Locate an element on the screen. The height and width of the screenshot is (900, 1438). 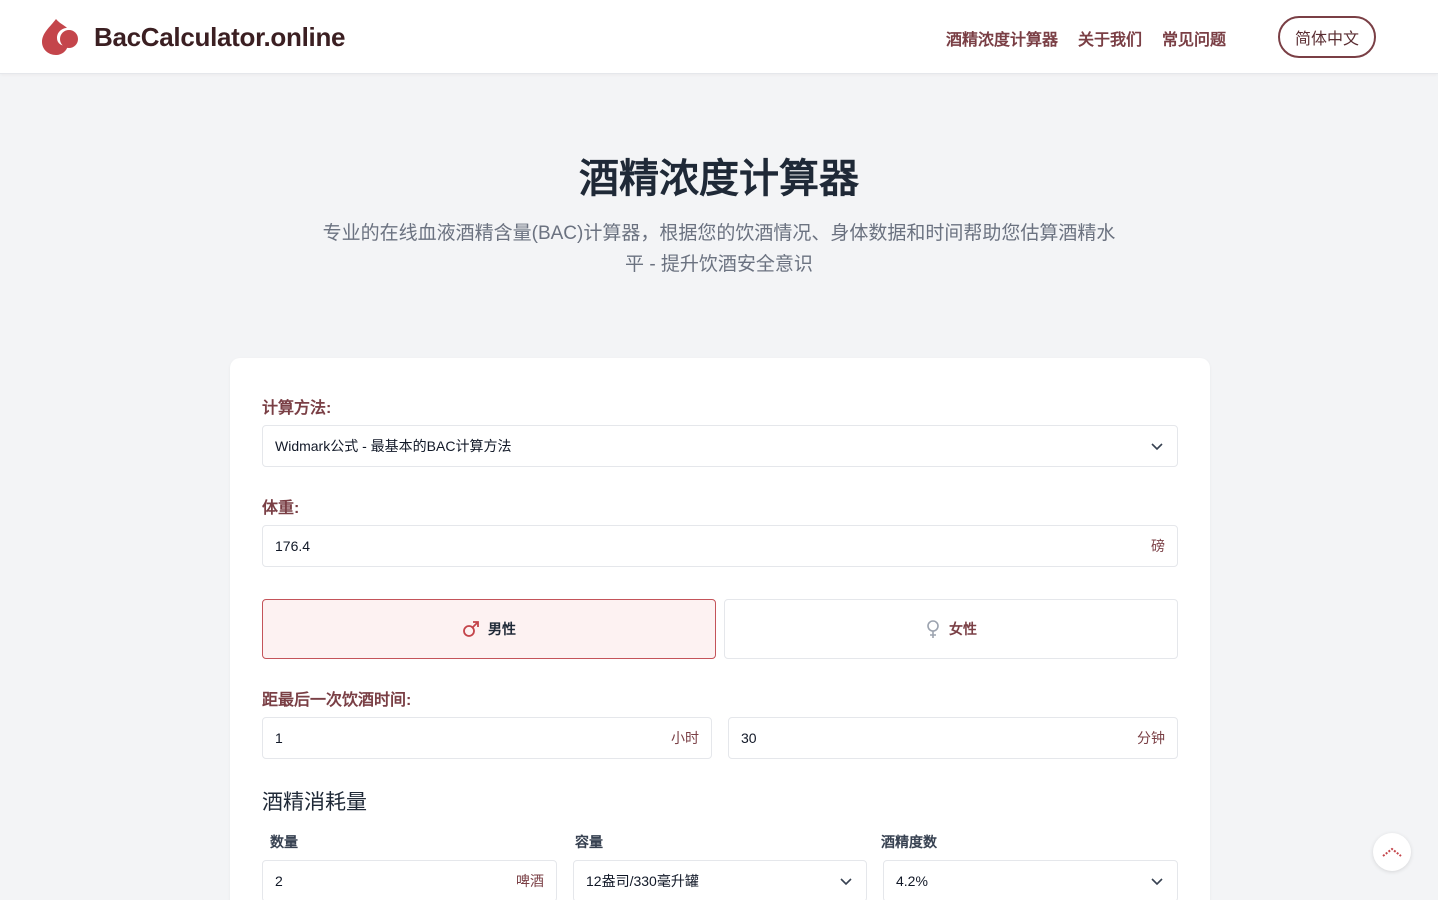
volume-select-value: 12盎司/330毫升罐 is located at coordinates (642, 881).